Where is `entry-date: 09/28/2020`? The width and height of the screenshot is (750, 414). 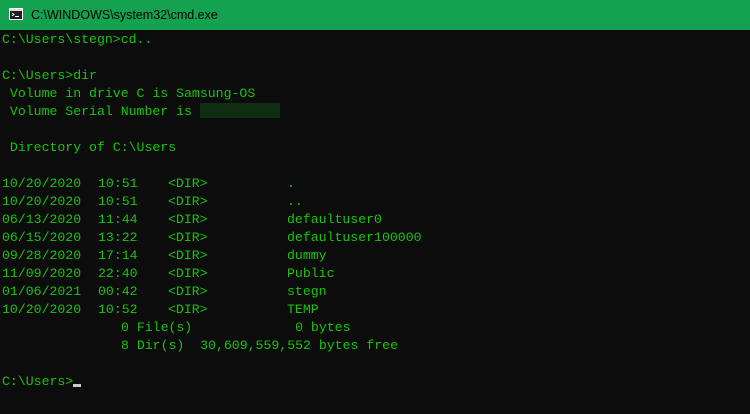
entry-date: 09/28/2020 is located at coordinates (42, 255).